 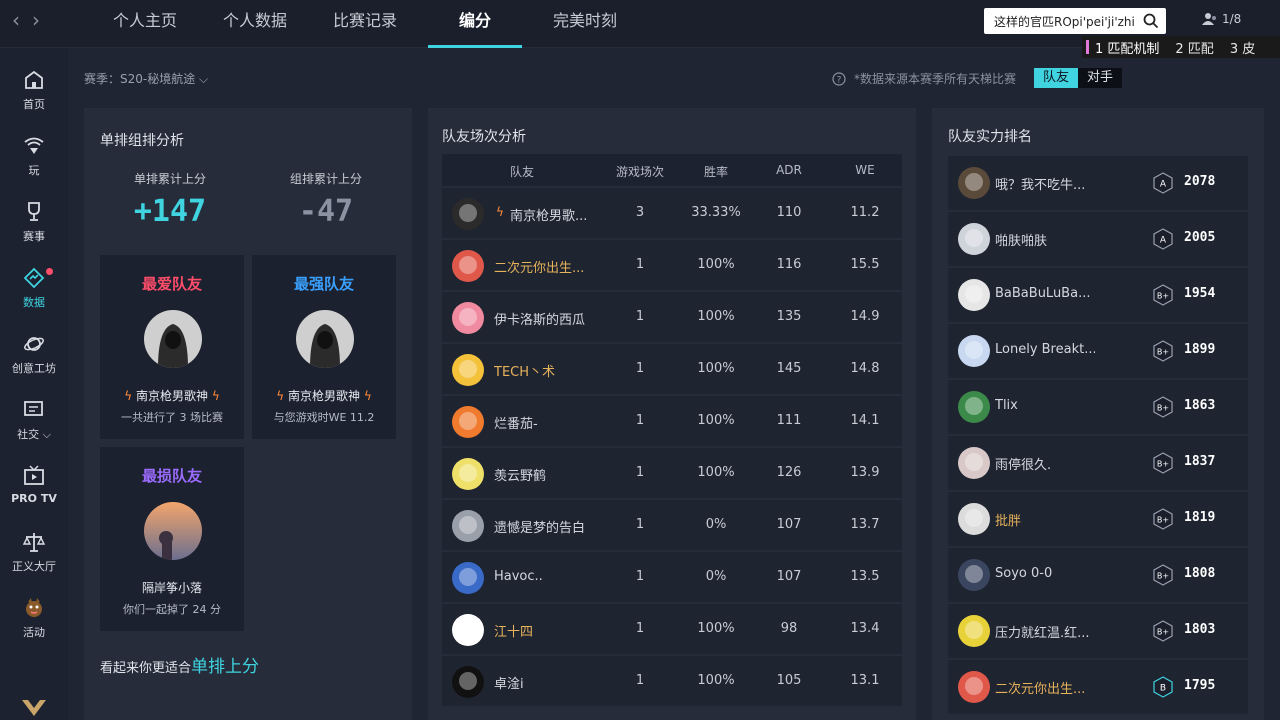 I want to click on row-teammate-name: Havoc.., so click(x=549, y=576).